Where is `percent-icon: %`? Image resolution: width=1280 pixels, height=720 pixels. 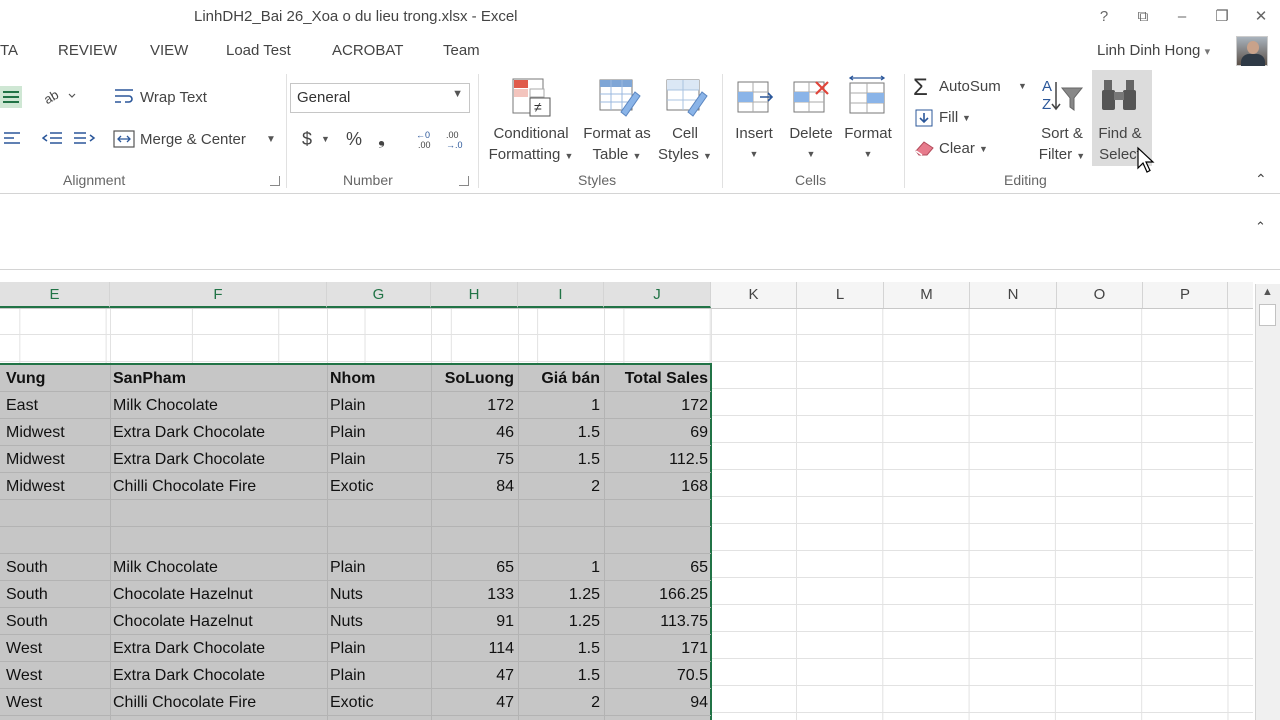
percent-icon: % is located at coordinates (354, 139).